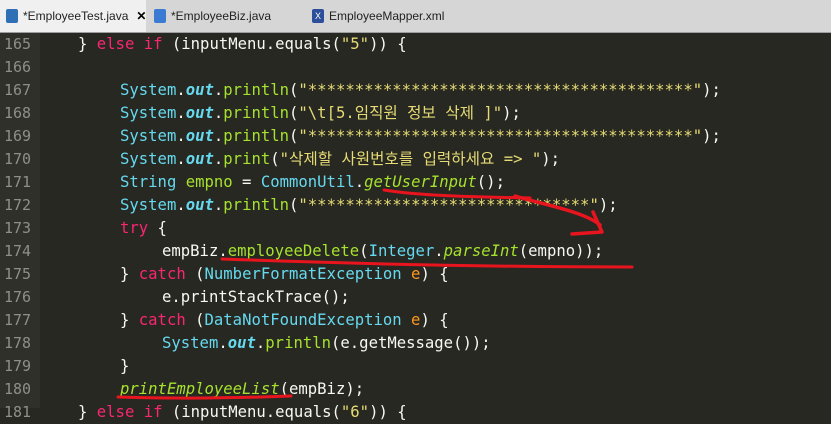 The height and width of the screenshot is (424, 831). Describe the element at coordinates (303, 320) in the screenshot. I see `type-token: DataNotFoundException` at that location.